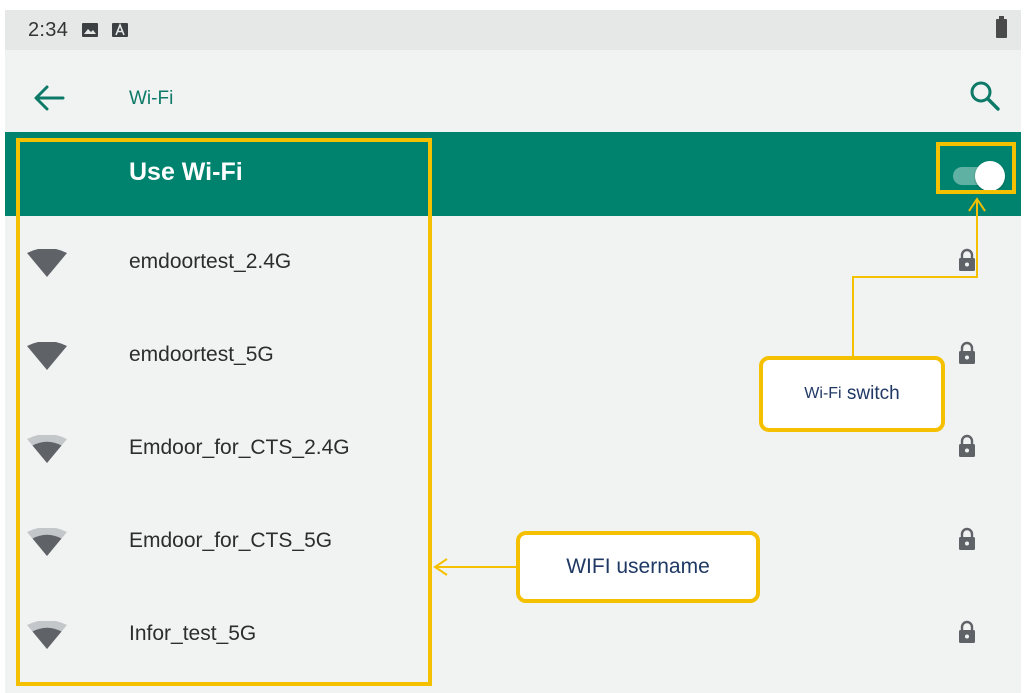 This screenshot has width=1025, height=693. I want to click on use-wifi-row: Use Wi-Fi, so click(513, 174).